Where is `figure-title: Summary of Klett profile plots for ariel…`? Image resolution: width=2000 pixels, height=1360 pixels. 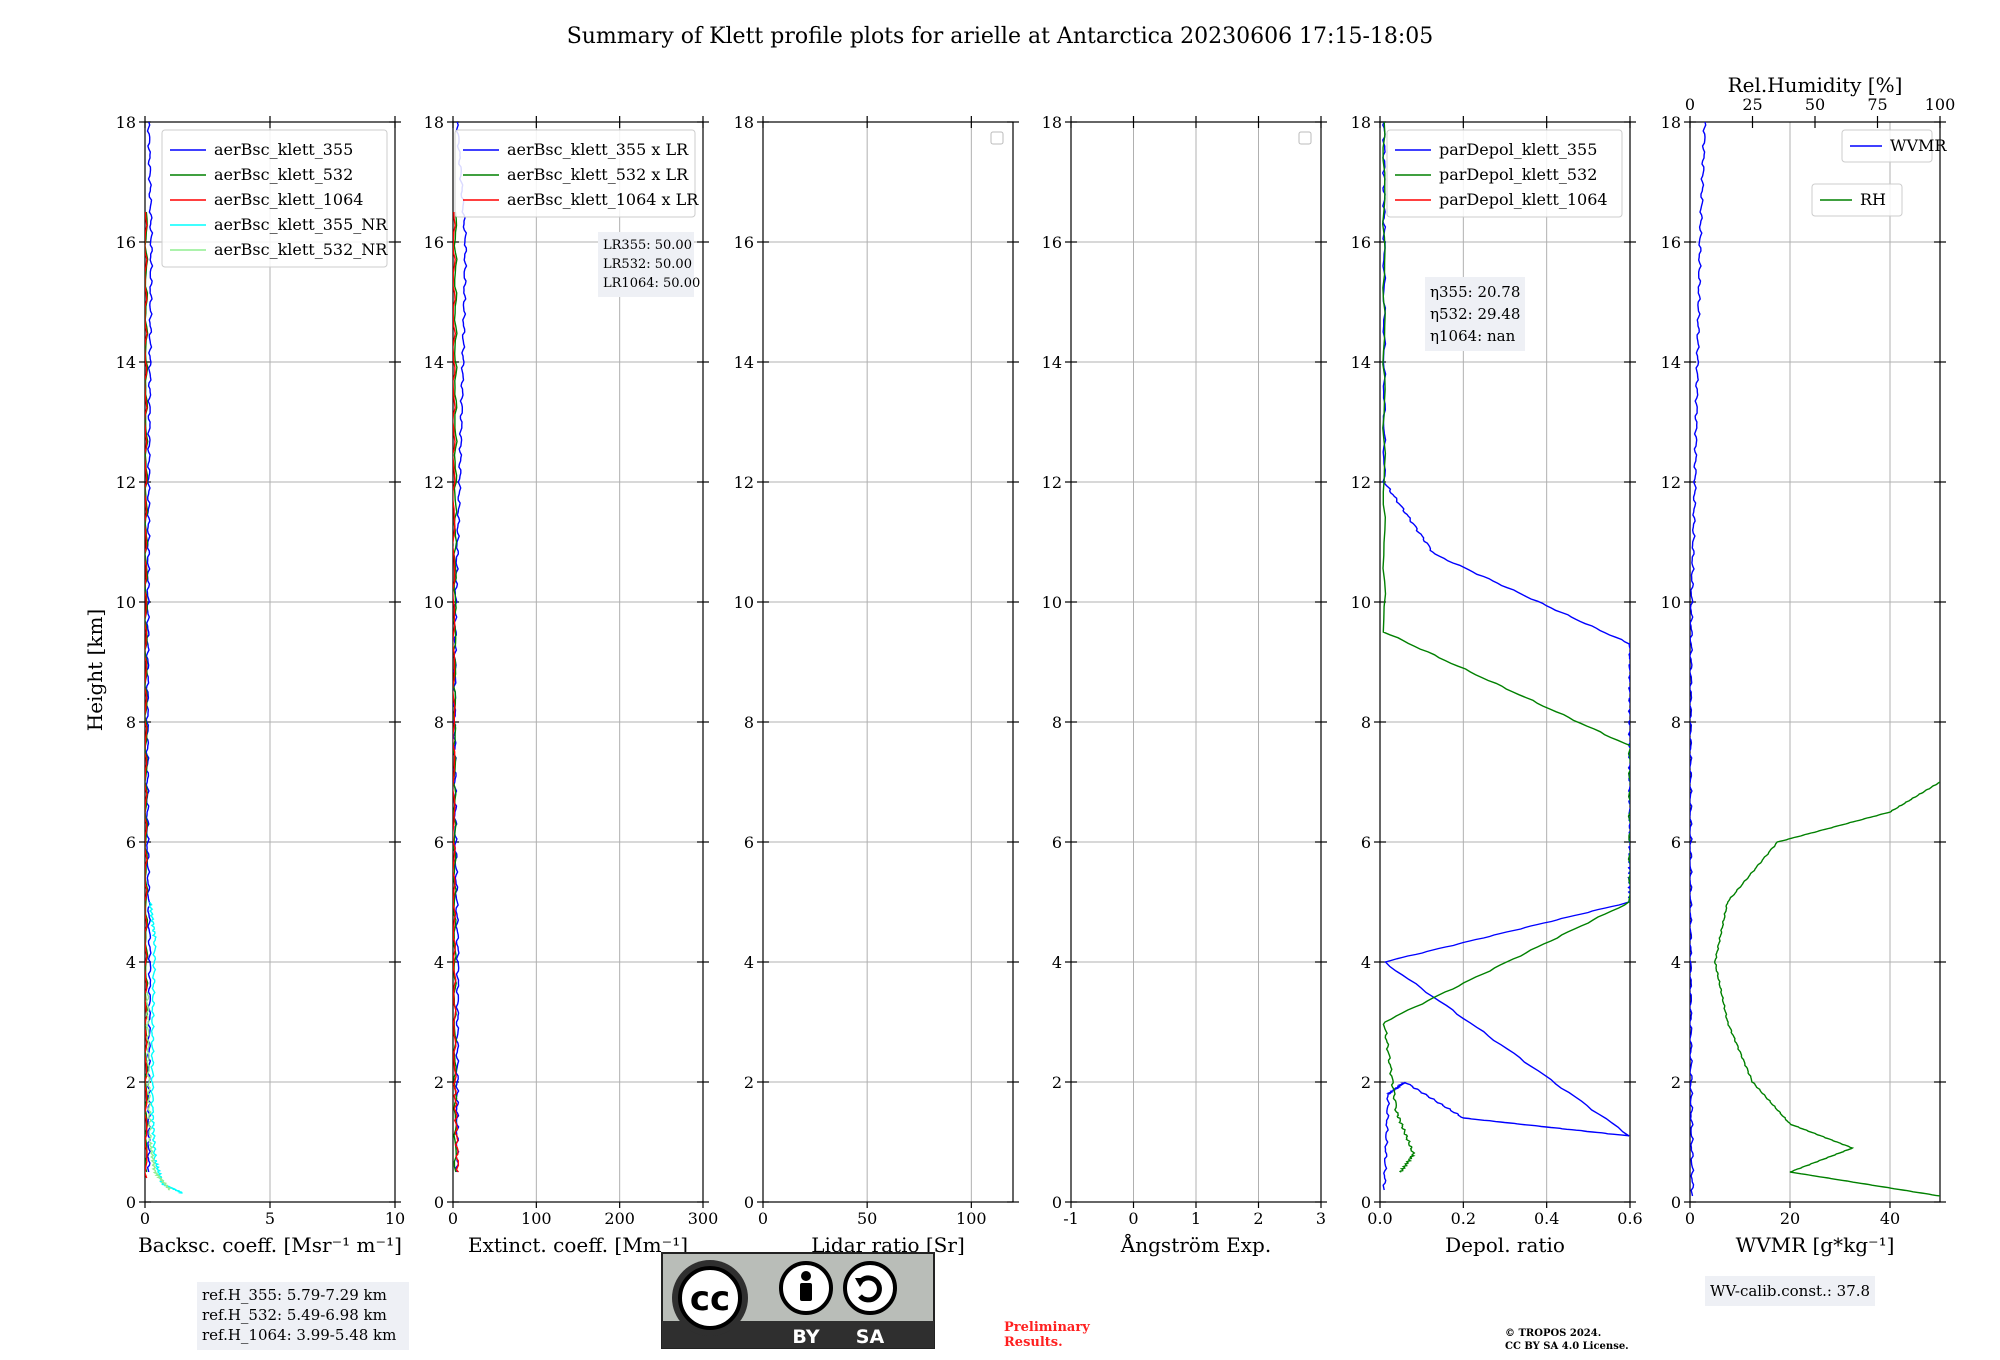
figure-title: Summary of Klett profile plots for ariel… is located at coordinates (1000, 36).